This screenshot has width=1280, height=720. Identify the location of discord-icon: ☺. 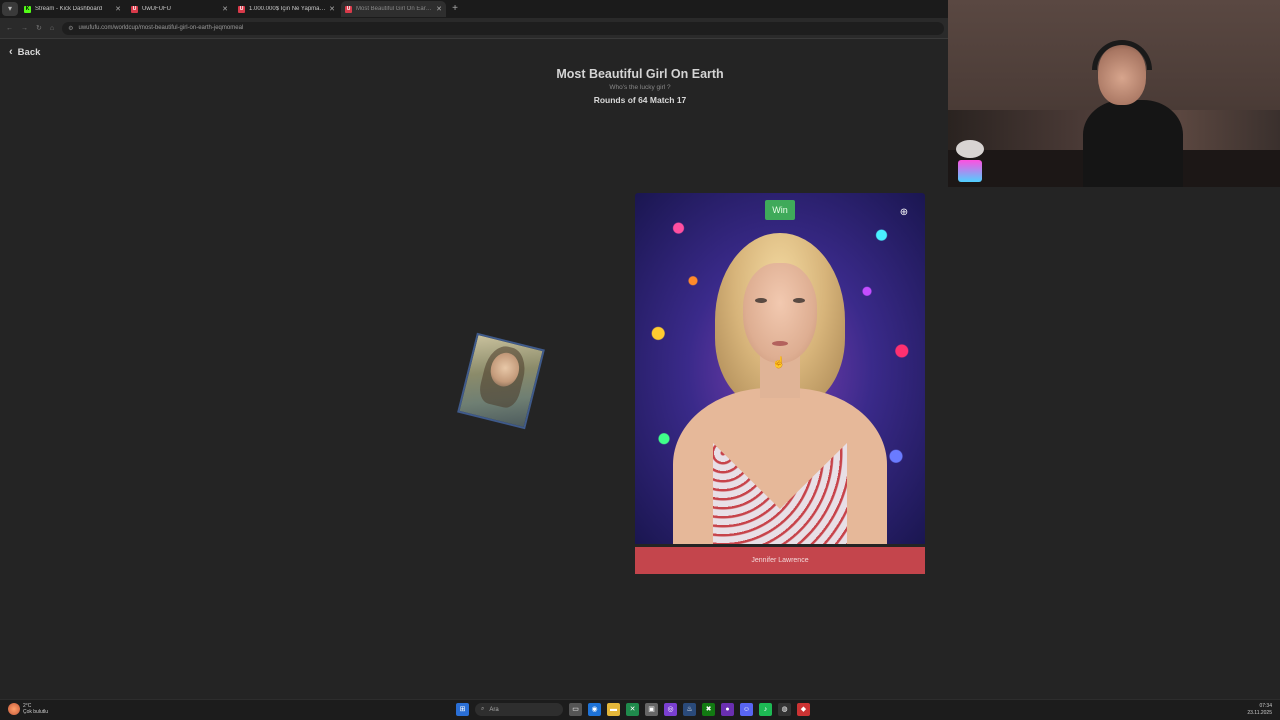
(746, 709).